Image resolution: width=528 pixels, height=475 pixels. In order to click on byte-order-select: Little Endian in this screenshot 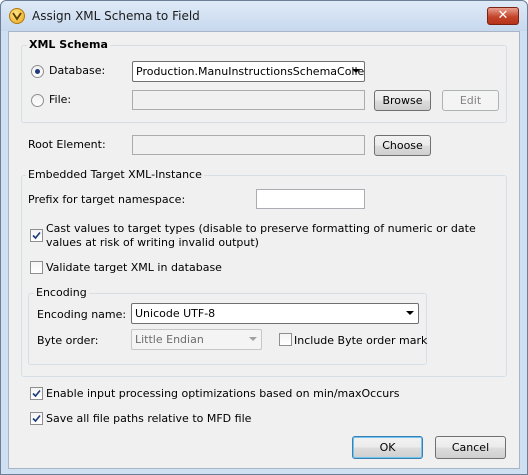, I will do `click(196, 339)`.